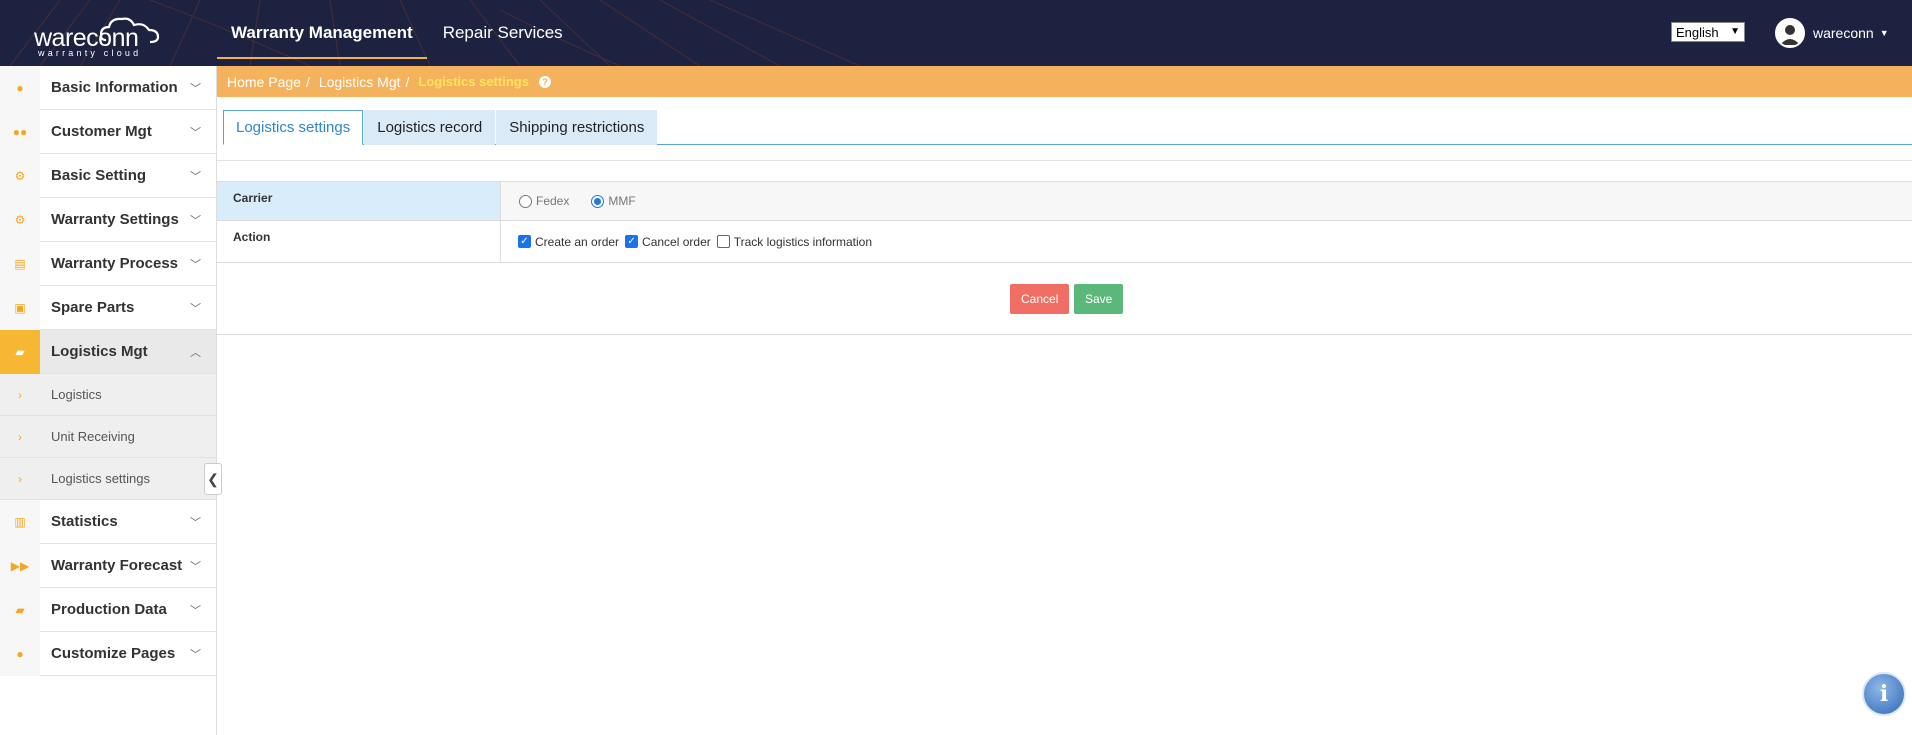 This screenshot has width=1912, height=735. What do you see at coordinates (430, 127) in the screenshot?
I see `tab-logistics-record: Logistics record` at bounding box center [430, 127].